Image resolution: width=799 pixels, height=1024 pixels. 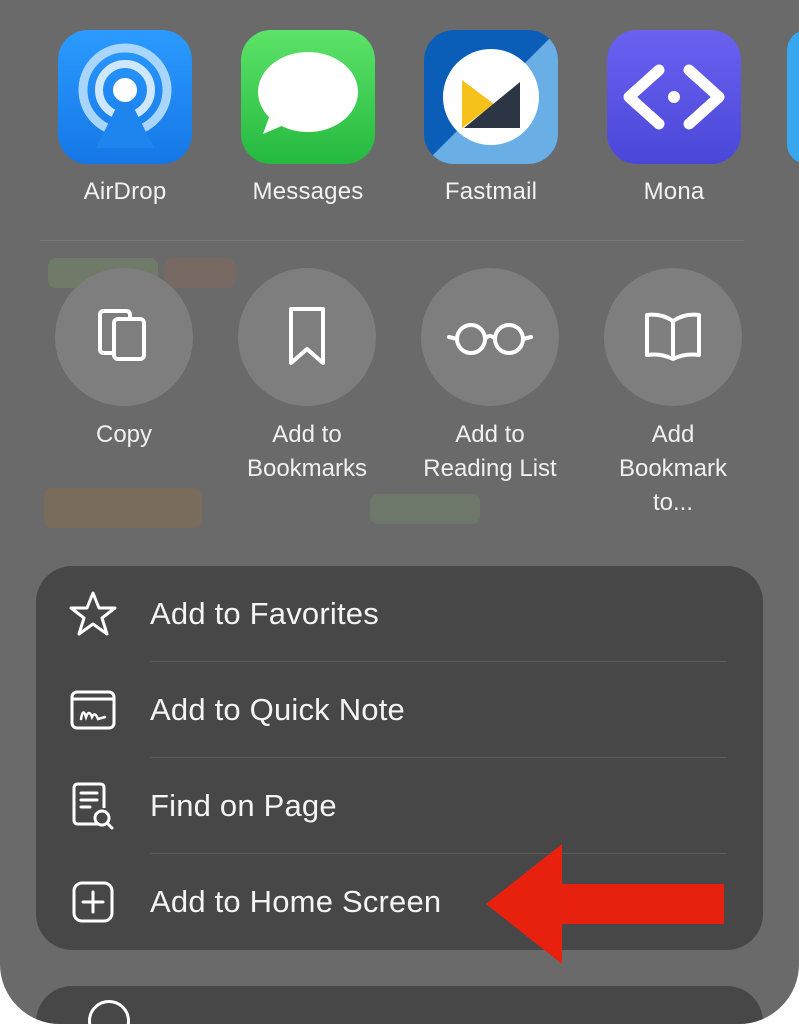 What do you see at coordinates (399, 806) in the screenshot?
I see `menu-item-find-on-page: Find on Page` at bounding box center [399, 806].